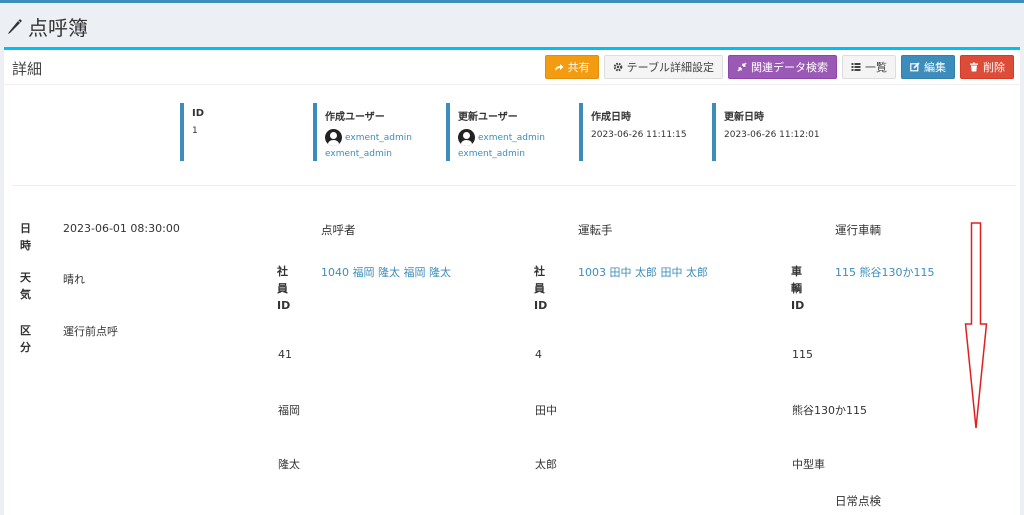  Describe the element at coordinates (538, 354) in the screenshot. I see `driver-id: 4` at that location.